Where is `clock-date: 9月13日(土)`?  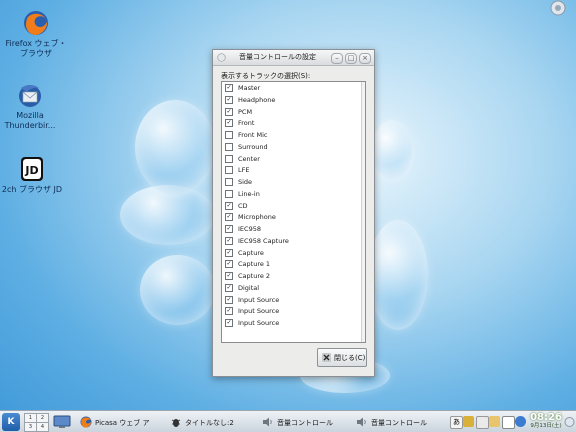
clock-date: 9月13日(土) is located at coordinates (546, 426).